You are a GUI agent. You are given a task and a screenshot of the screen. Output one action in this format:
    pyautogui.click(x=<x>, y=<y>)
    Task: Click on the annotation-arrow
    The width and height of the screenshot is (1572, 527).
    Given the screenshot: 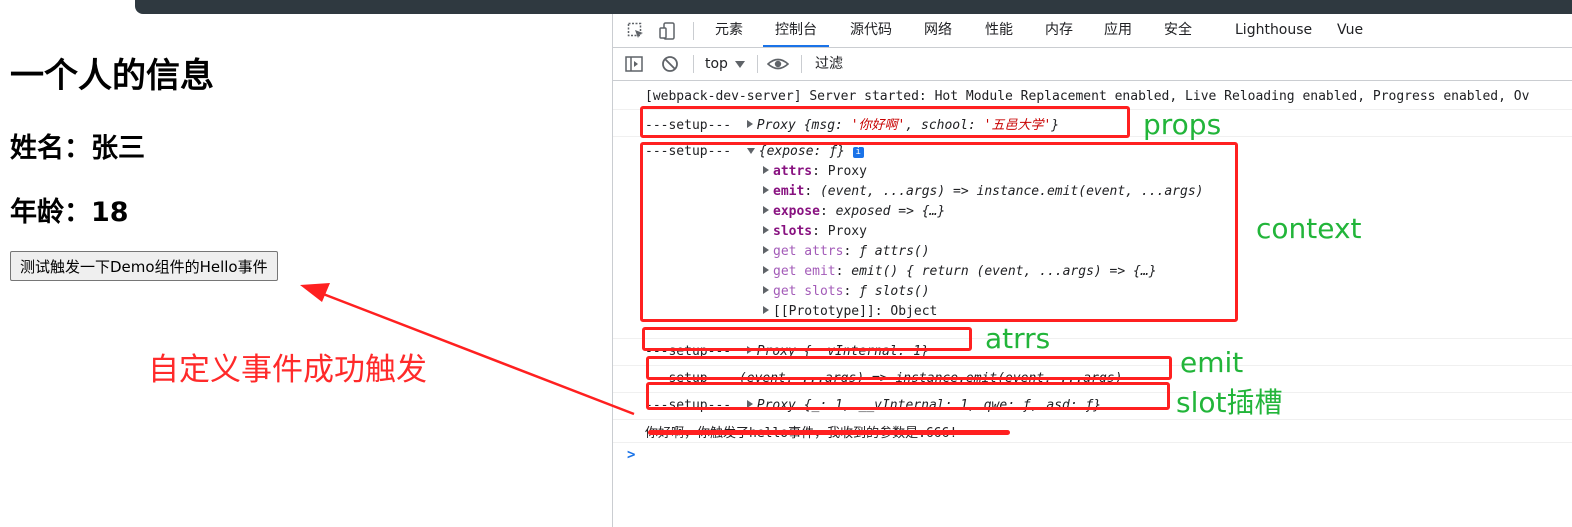 What is the action you would take?
    pyautogui.click(x=467, y=349)
    